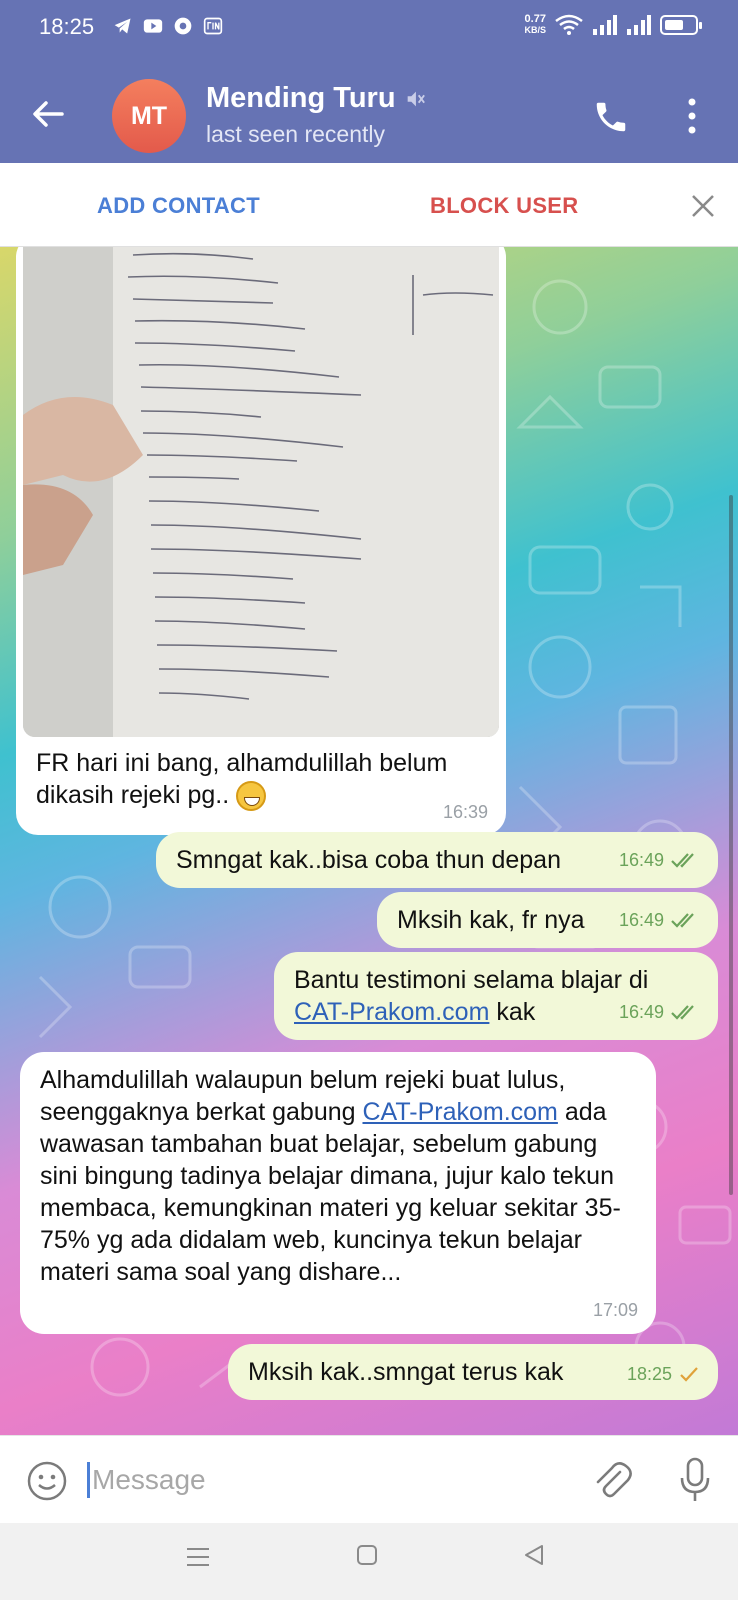 The width and height of the screenshot is (738, 1600). What do you see at coordinates (149, 1480) in the screenshot?
I see `message-input: Message` at bounding box center [149, 1480].